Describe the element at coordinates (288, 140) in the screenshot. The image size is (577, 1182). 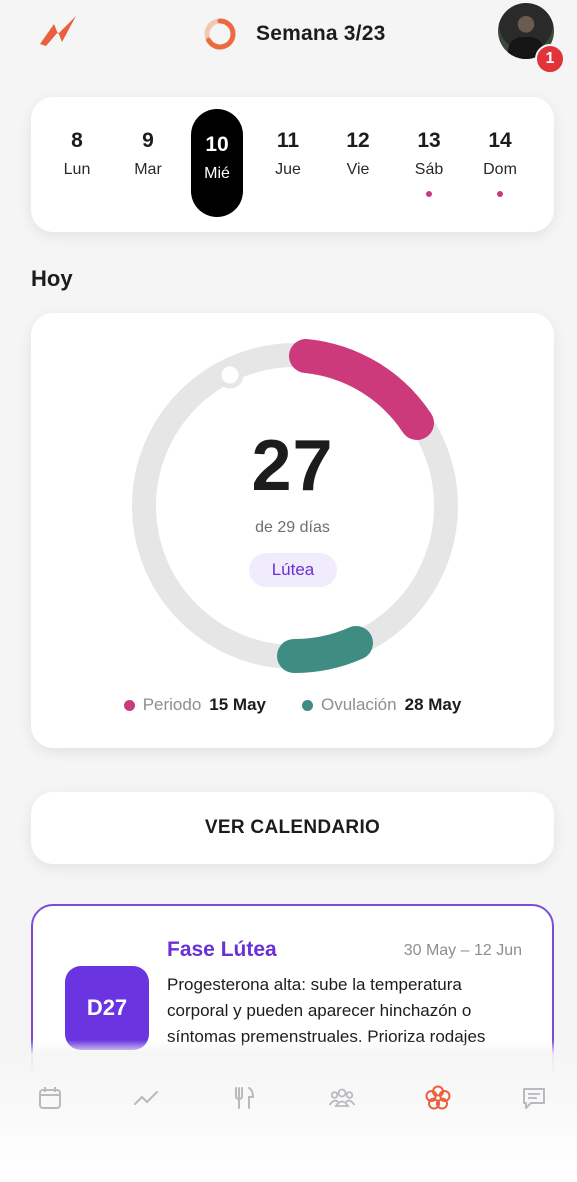
I see `day-number: 11` at that location.